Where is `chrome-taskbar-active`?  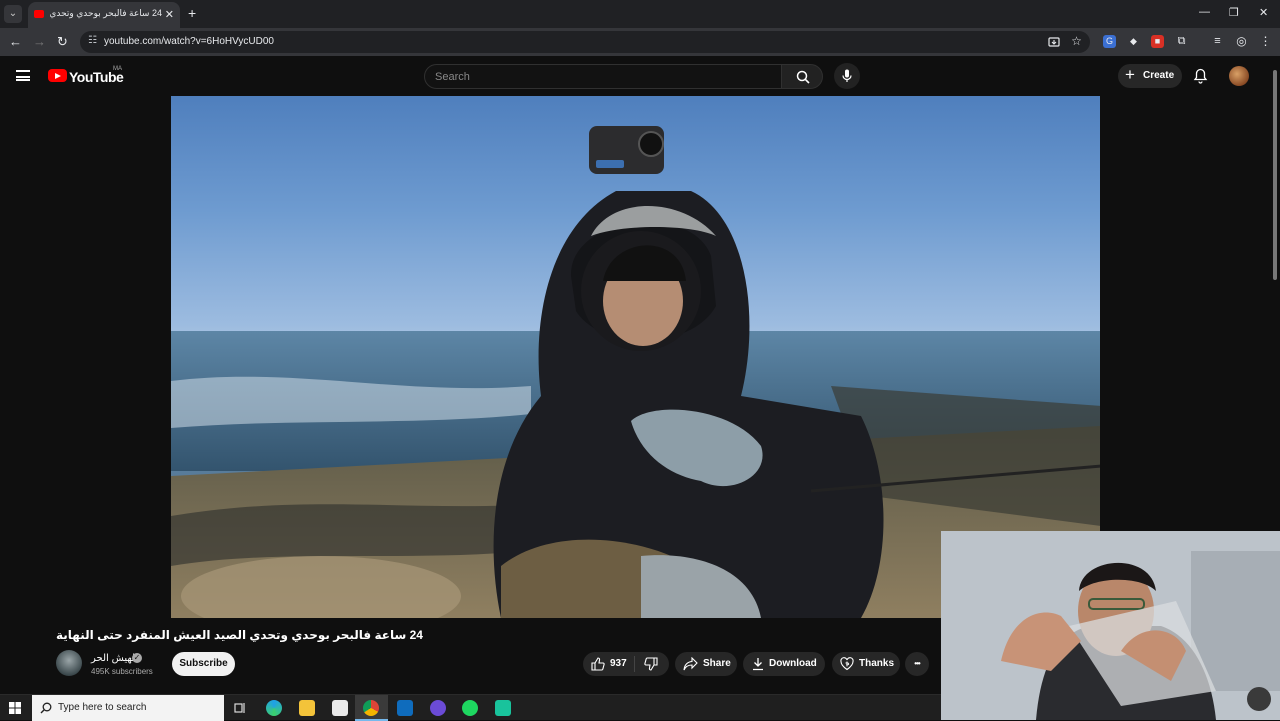
chrome-taskbar-active is located at coordinates (371, 708).